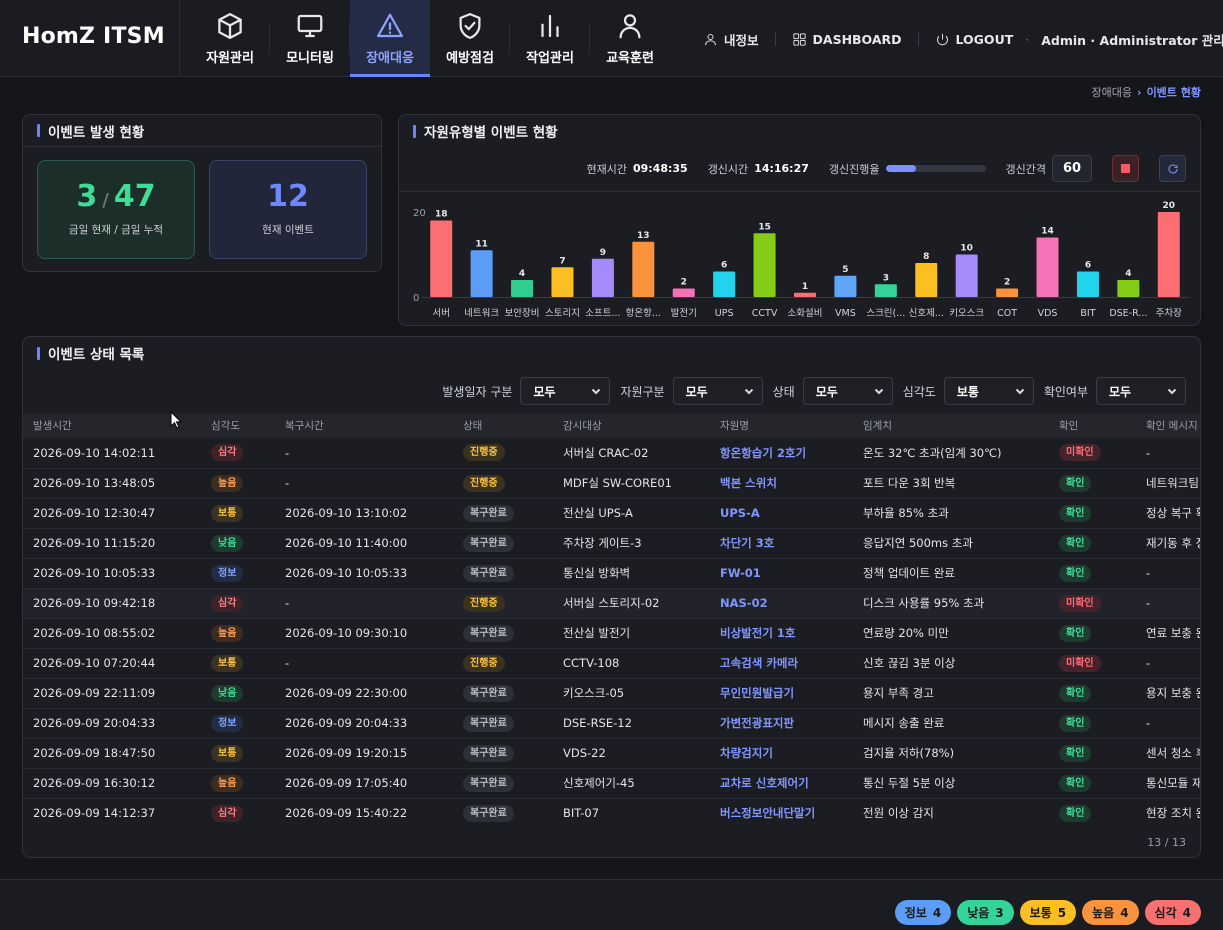 This screenshot has height=930, width=1223. What do you see at coordinates (781, 693) in the screenshot?
I see `resource-link: 무인민원발급기` at bounding box center [781, 693].